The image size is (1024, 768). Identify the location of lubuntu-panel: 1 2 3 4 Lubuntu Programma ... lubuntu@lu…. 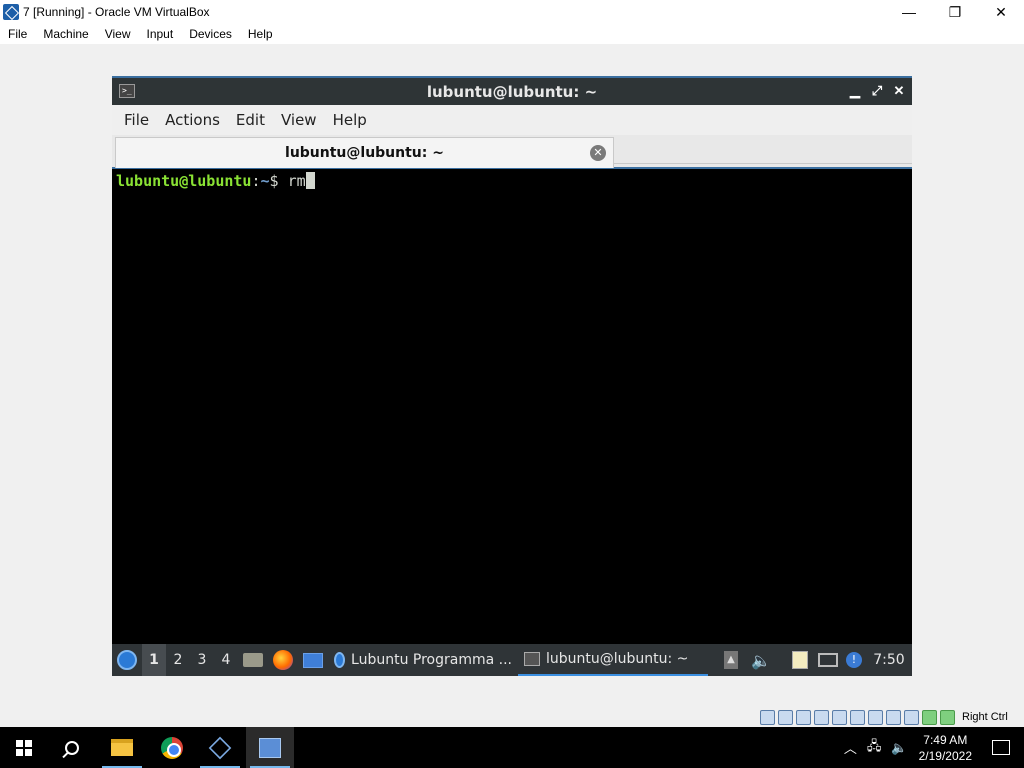
(512, 660).